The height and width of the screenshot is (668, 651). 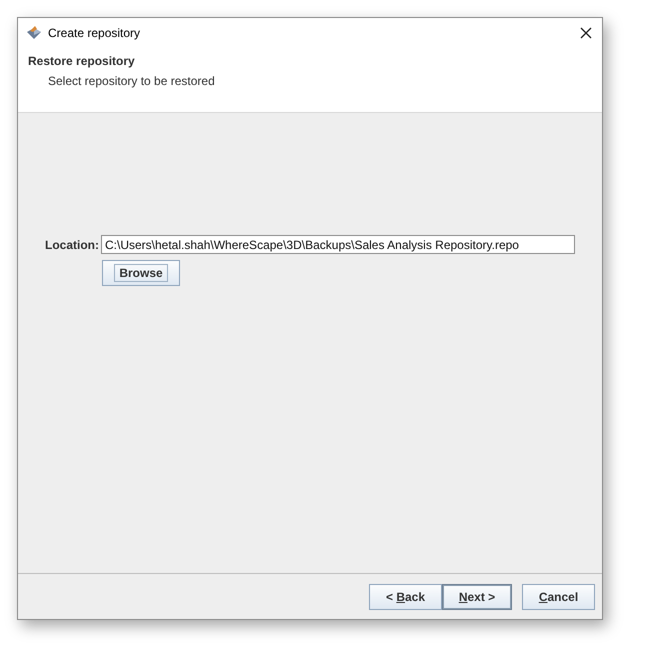 What do you see at coordinates (338, 244) in the screenshot?
I see `location-field: C:\Users\hetal.shah\WhereScape\3D\Backups\Sales Analysis Repository.repo` at bounding box center [338, 244].